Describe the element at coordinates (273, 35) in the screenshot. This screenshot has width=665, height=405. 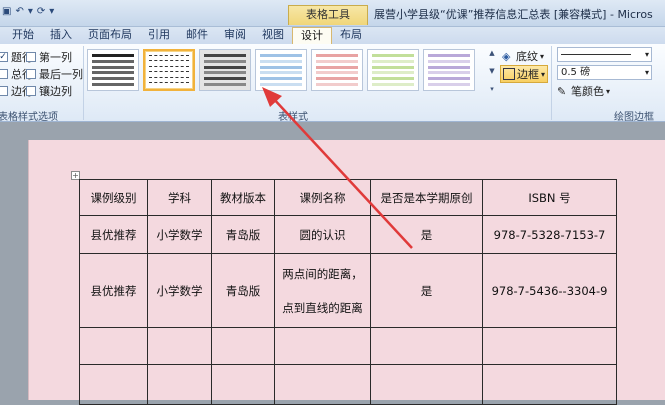
I see `tab-view: 视图` at that location.